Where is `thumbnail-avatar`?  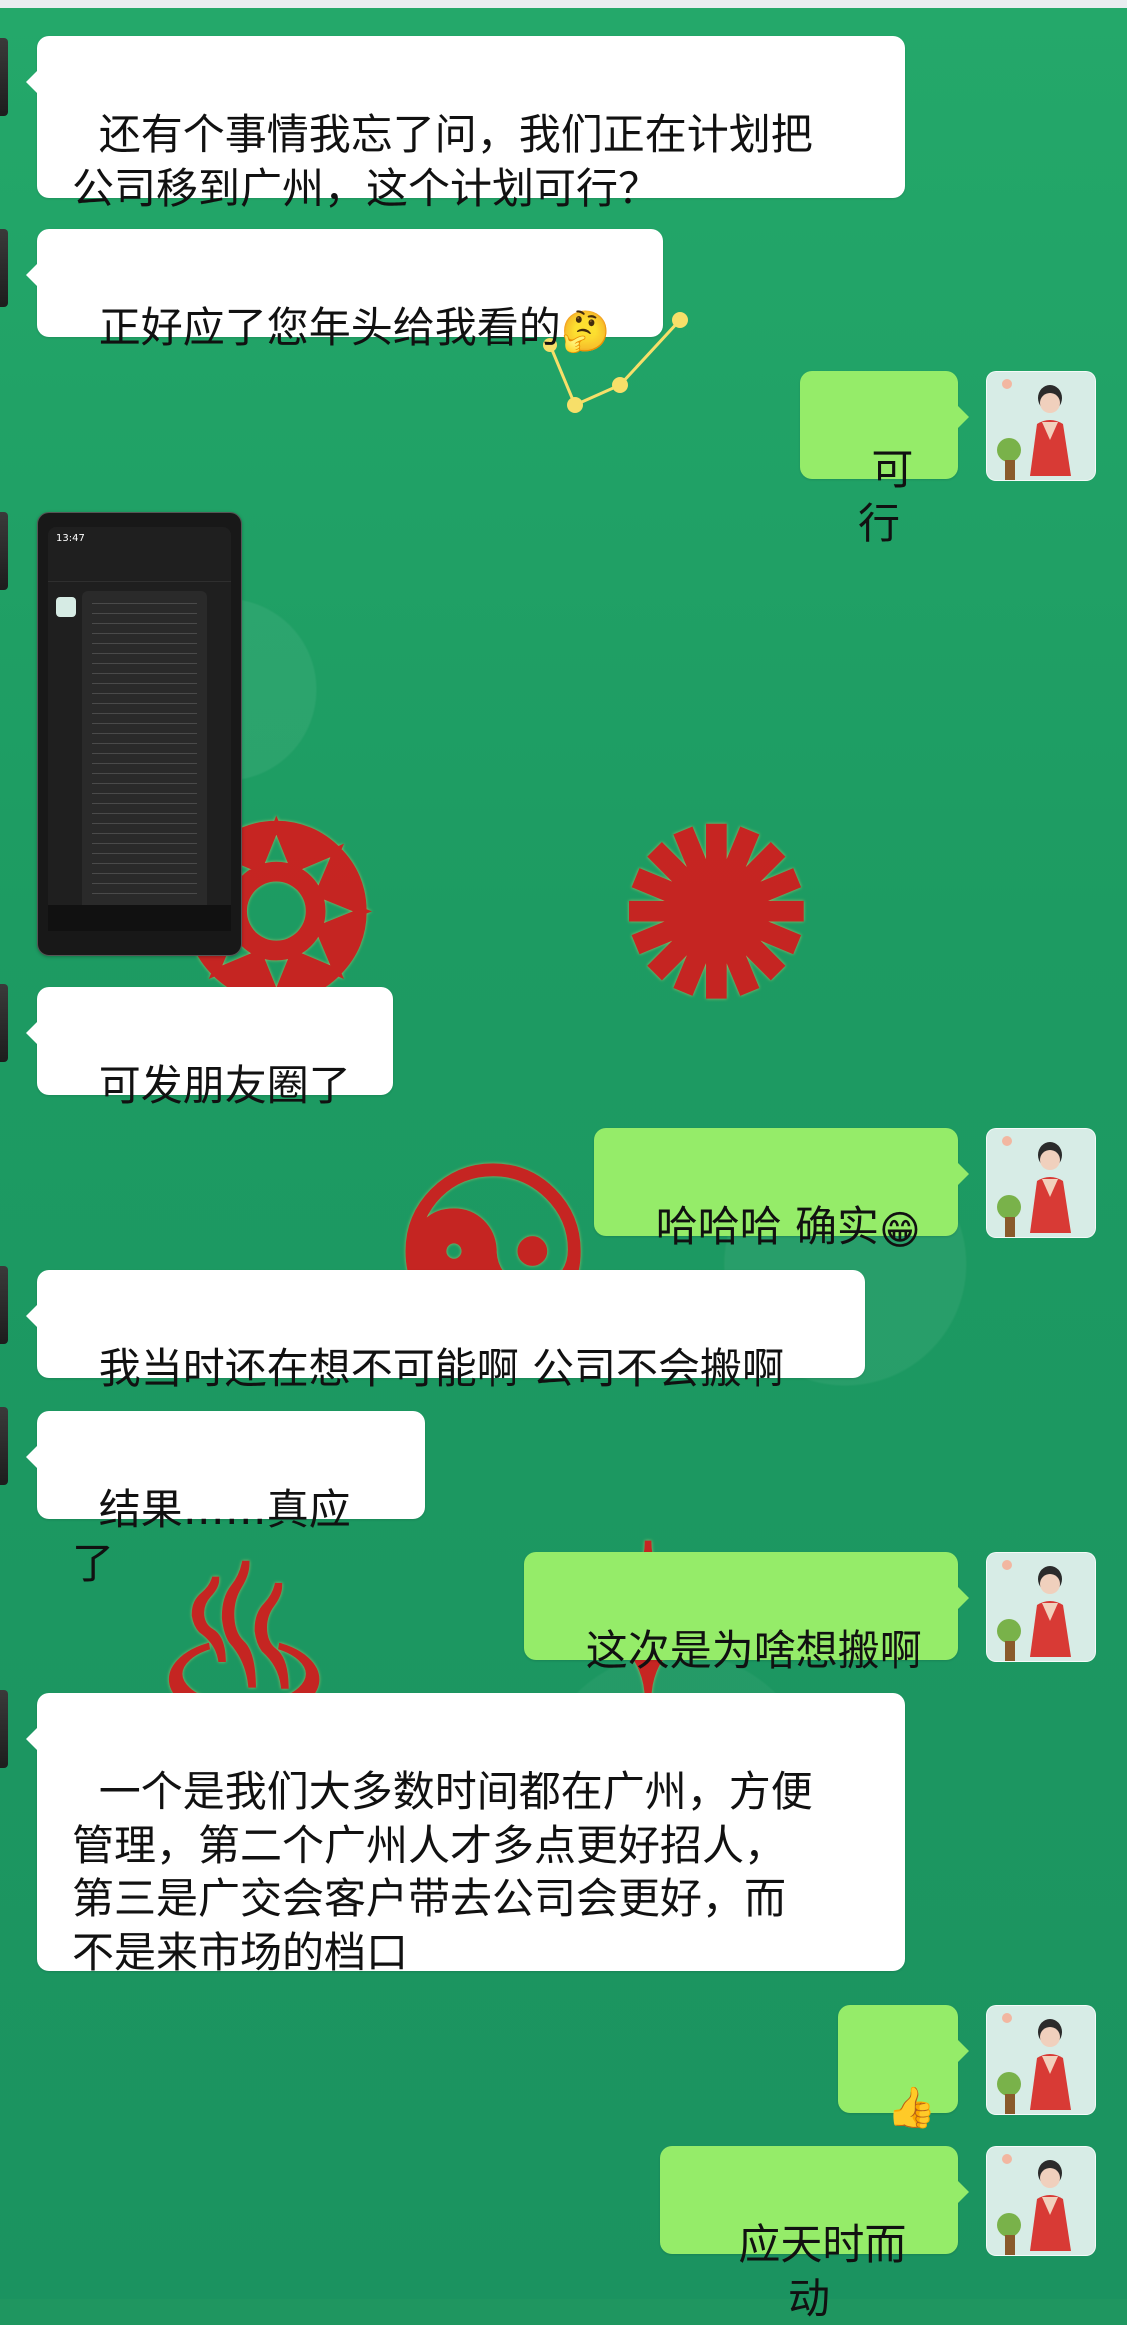 thumbnail-avatar is located at coordinates (66, 607).